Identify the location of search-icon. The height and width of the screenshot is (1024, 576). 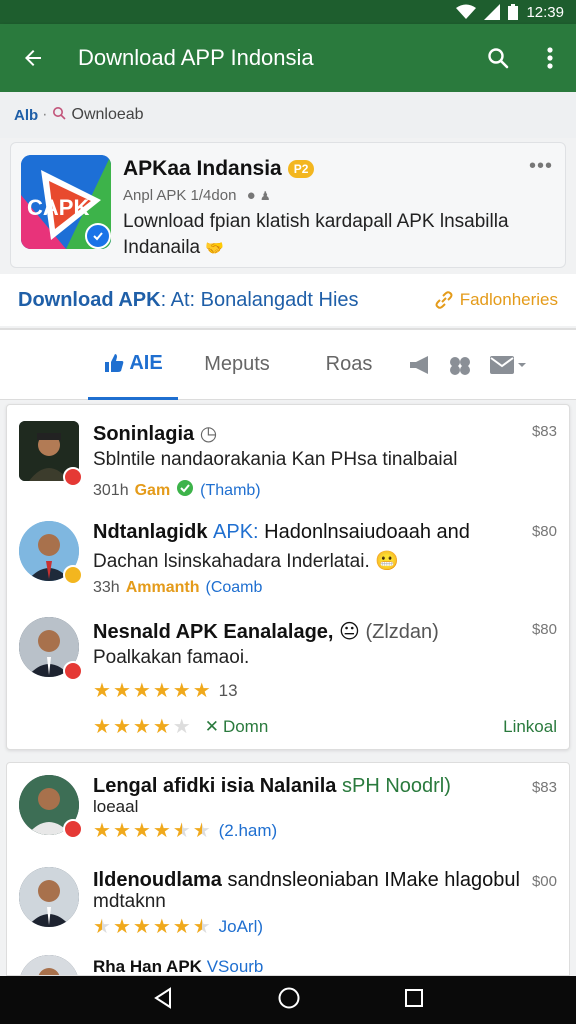
(498, 58).